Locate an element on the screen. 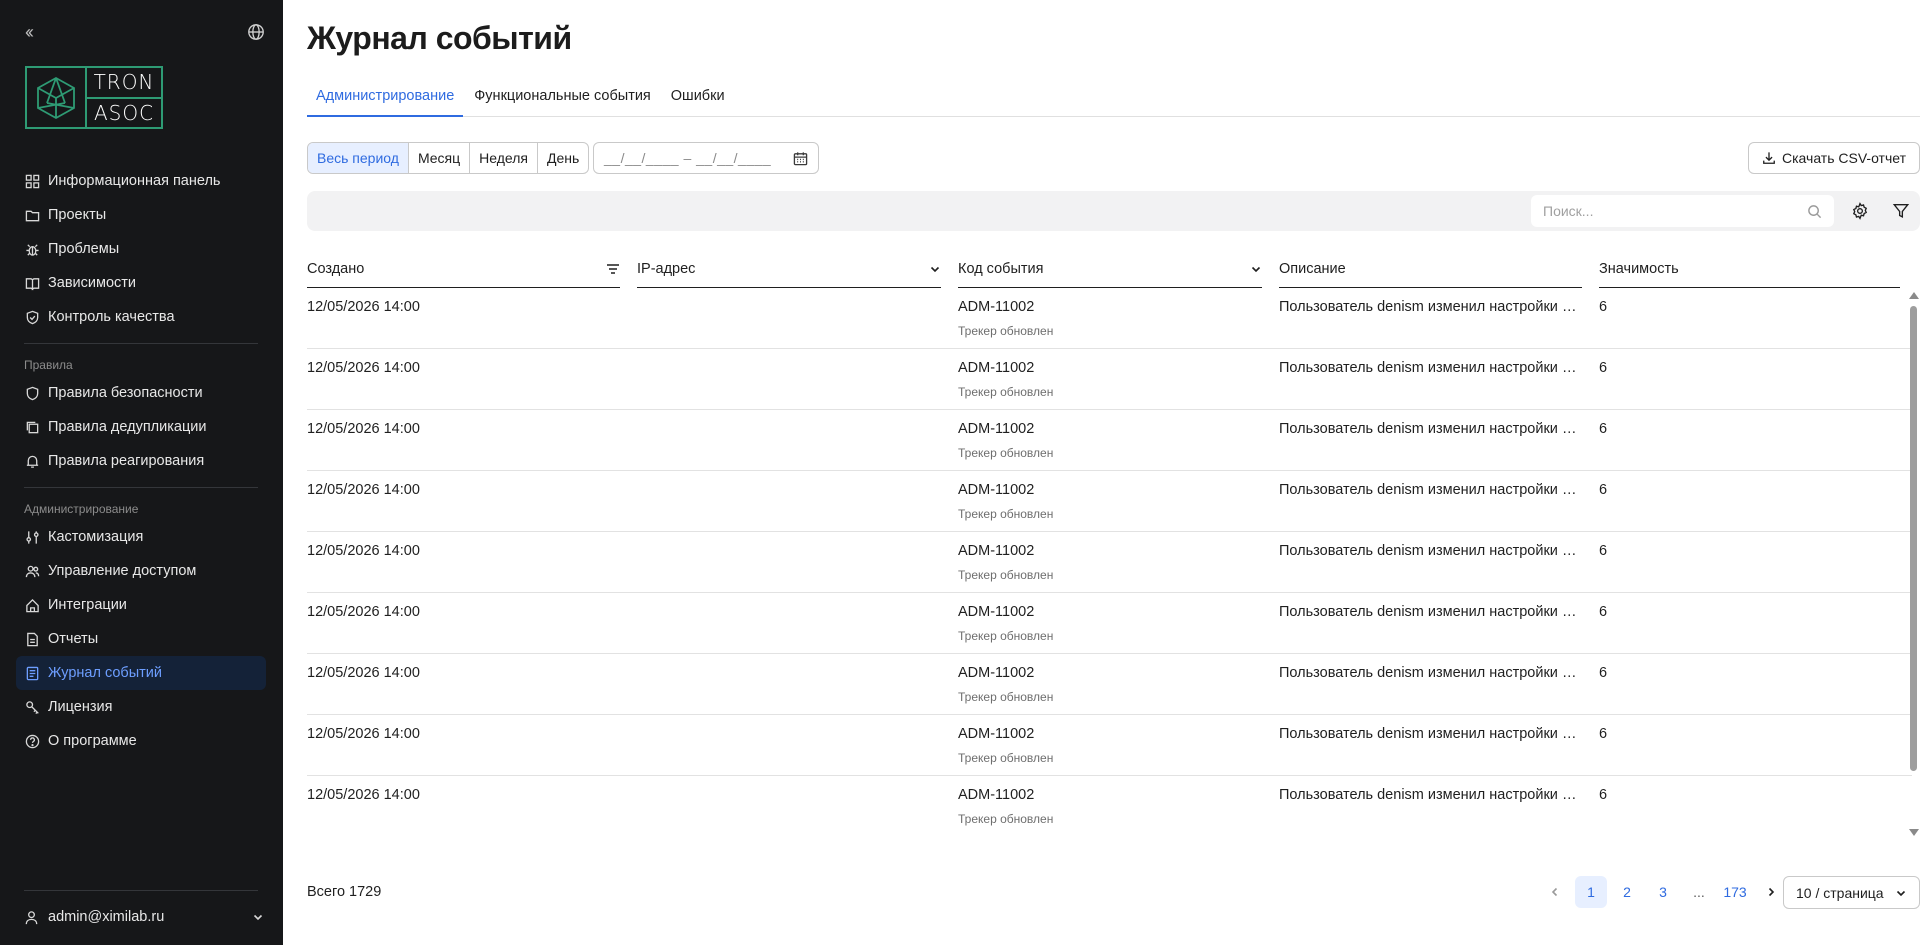 Image resolution: width=1920 pixels, height=945 pixels. filter-icon is located at coordinates (1901, 211).